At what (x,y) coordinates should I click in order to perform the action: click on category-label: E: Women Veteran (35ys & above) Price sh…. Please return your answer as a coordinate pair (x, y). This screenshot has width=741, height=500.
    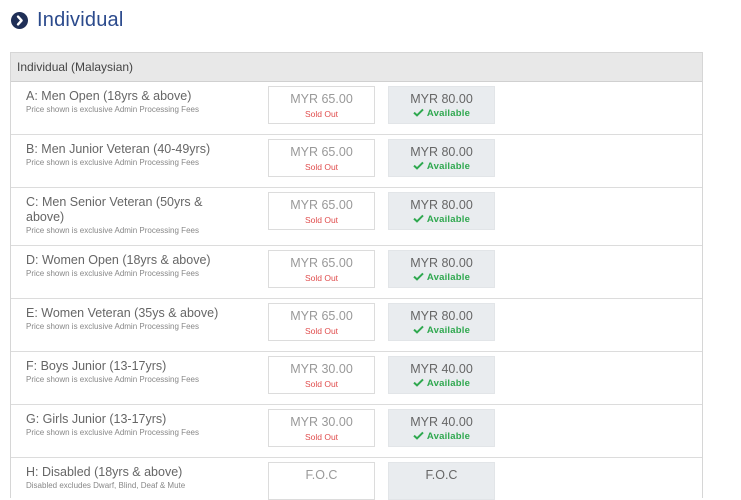
    Looking at the image, I should click on (136, 319).